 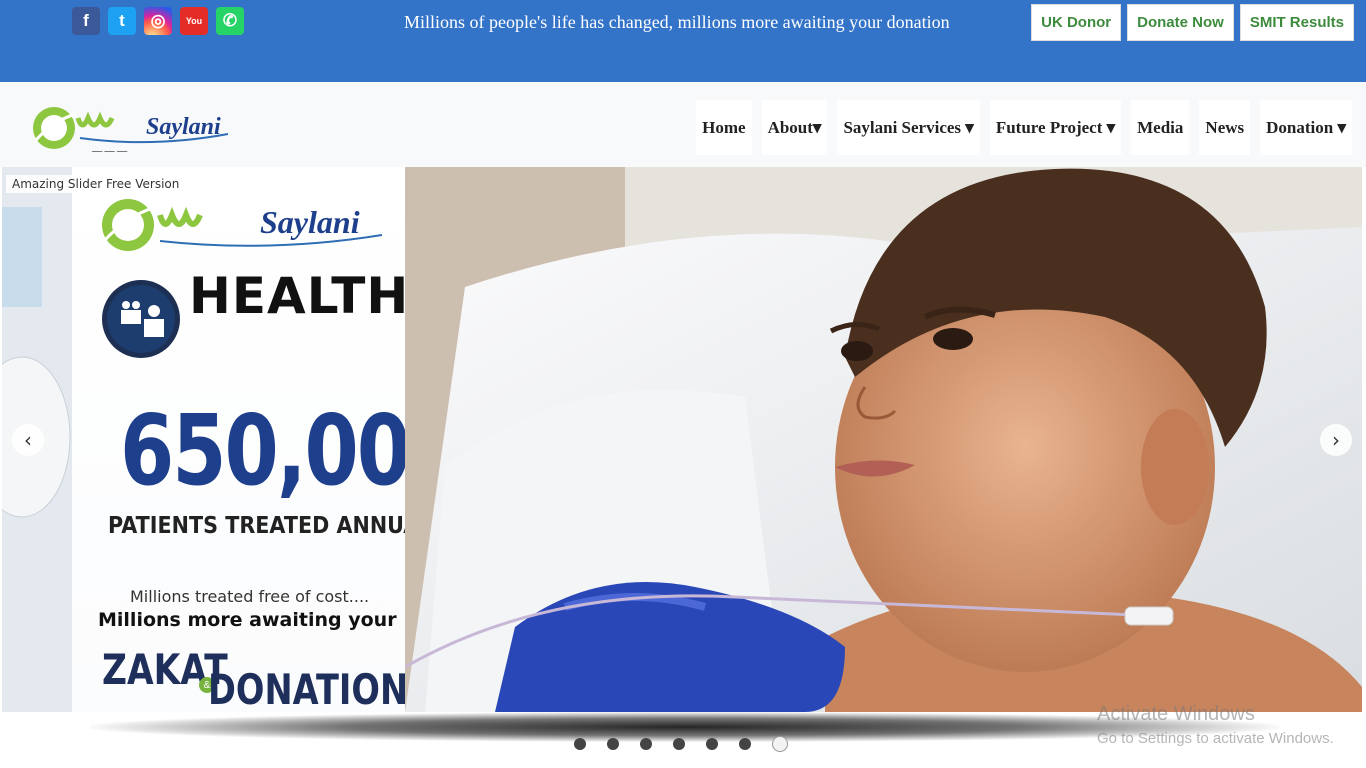 What do you see at coordinates (122, 21) in the screenshot?
I see `twitter-icon: t` at bounding box center [122, 21].